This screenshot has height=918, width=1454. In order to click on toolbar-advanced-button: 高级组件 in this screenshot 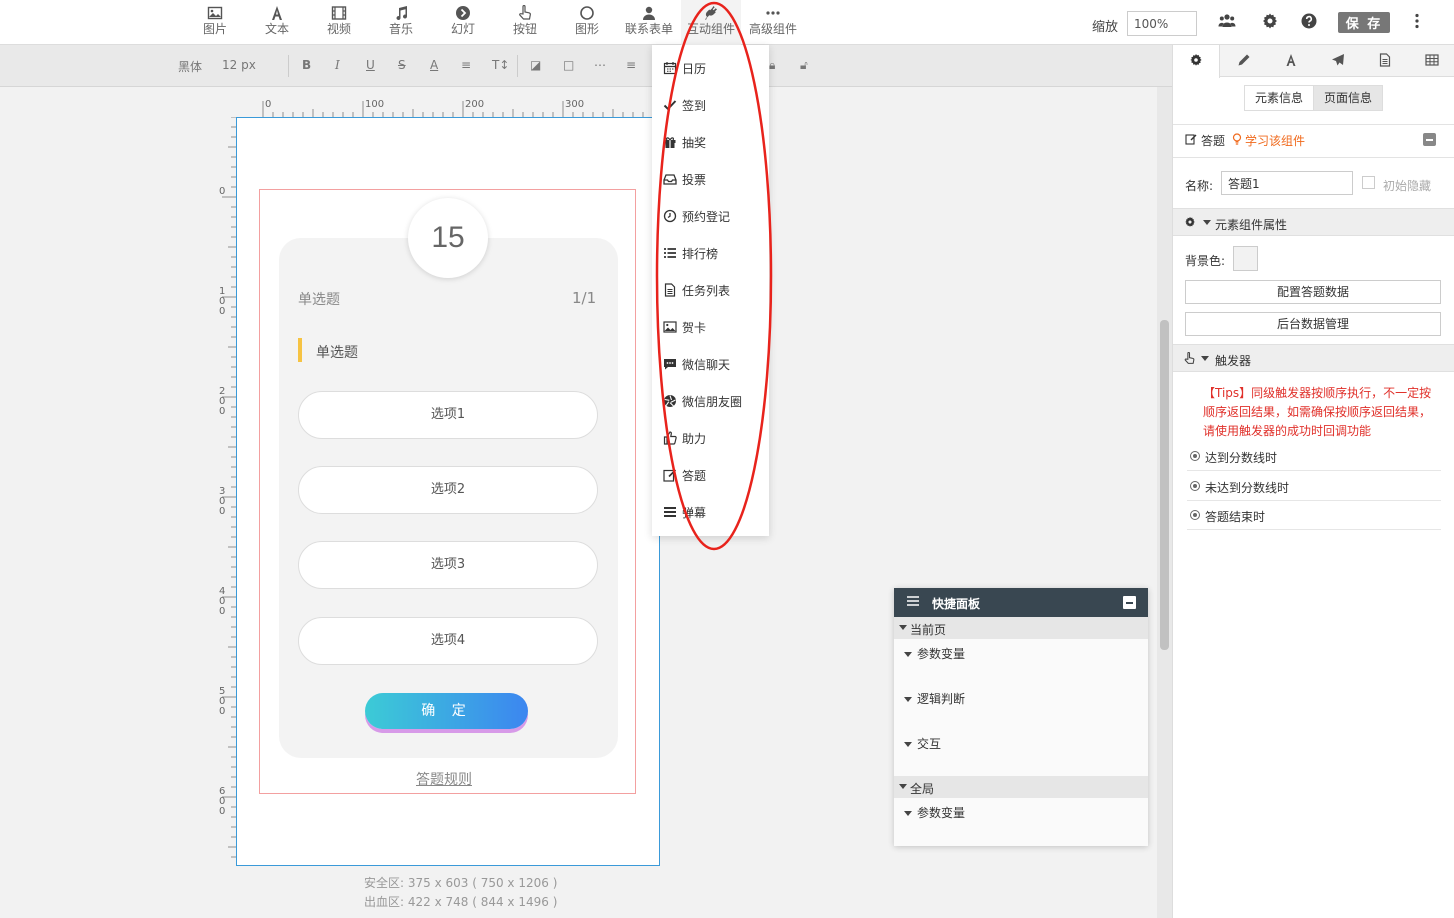, I will do `click(773, 22)`.